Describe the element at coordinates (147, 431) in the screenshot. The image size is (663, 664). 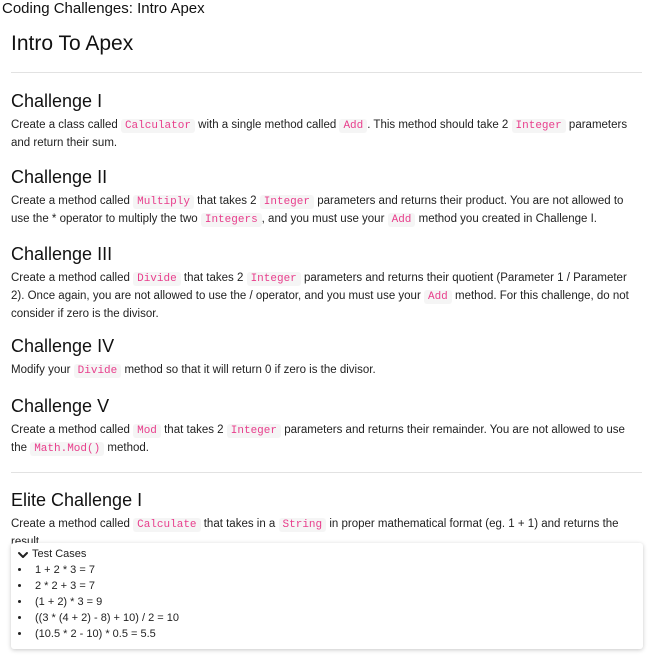
I see `inline-code: Mod` at that location.